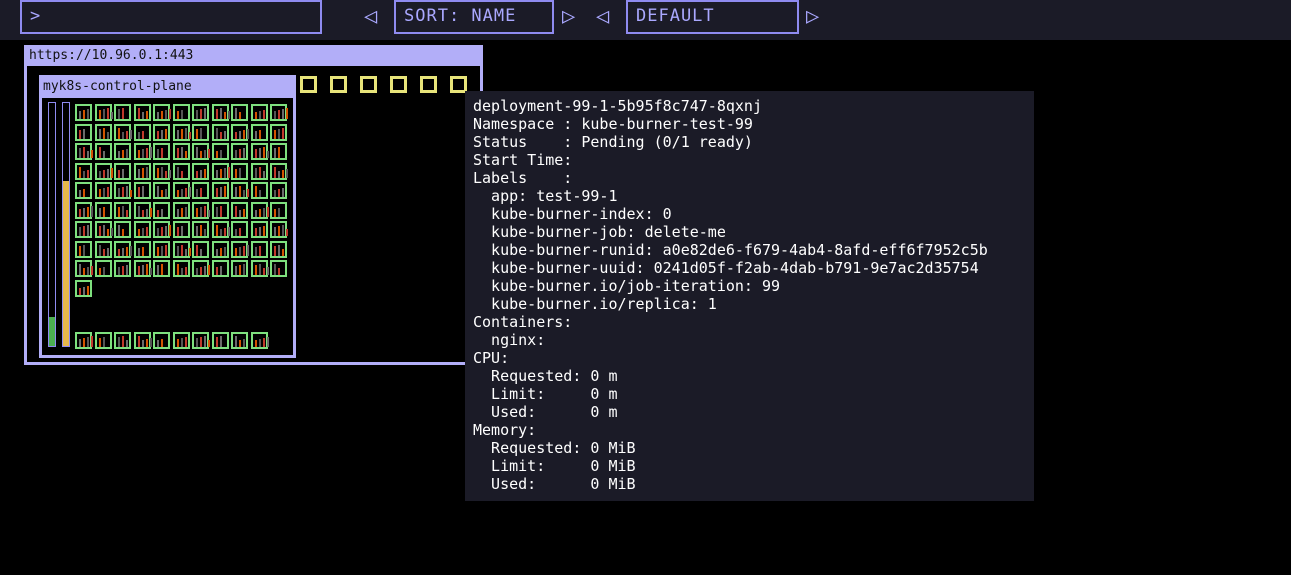  What do you see at coordinates (171, 17) in the screenshot?
I see `search-input: >` at bounding box center [171, 17].